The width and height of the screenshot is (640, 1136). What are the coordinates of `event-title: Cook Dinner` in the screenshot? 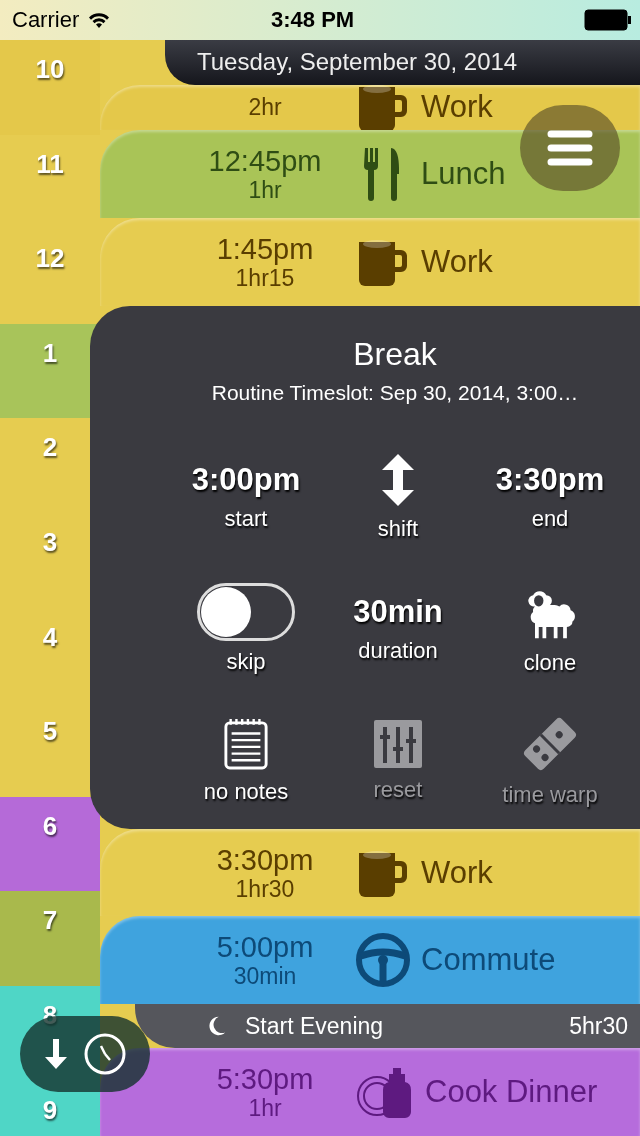 It's located at (511, 1092).